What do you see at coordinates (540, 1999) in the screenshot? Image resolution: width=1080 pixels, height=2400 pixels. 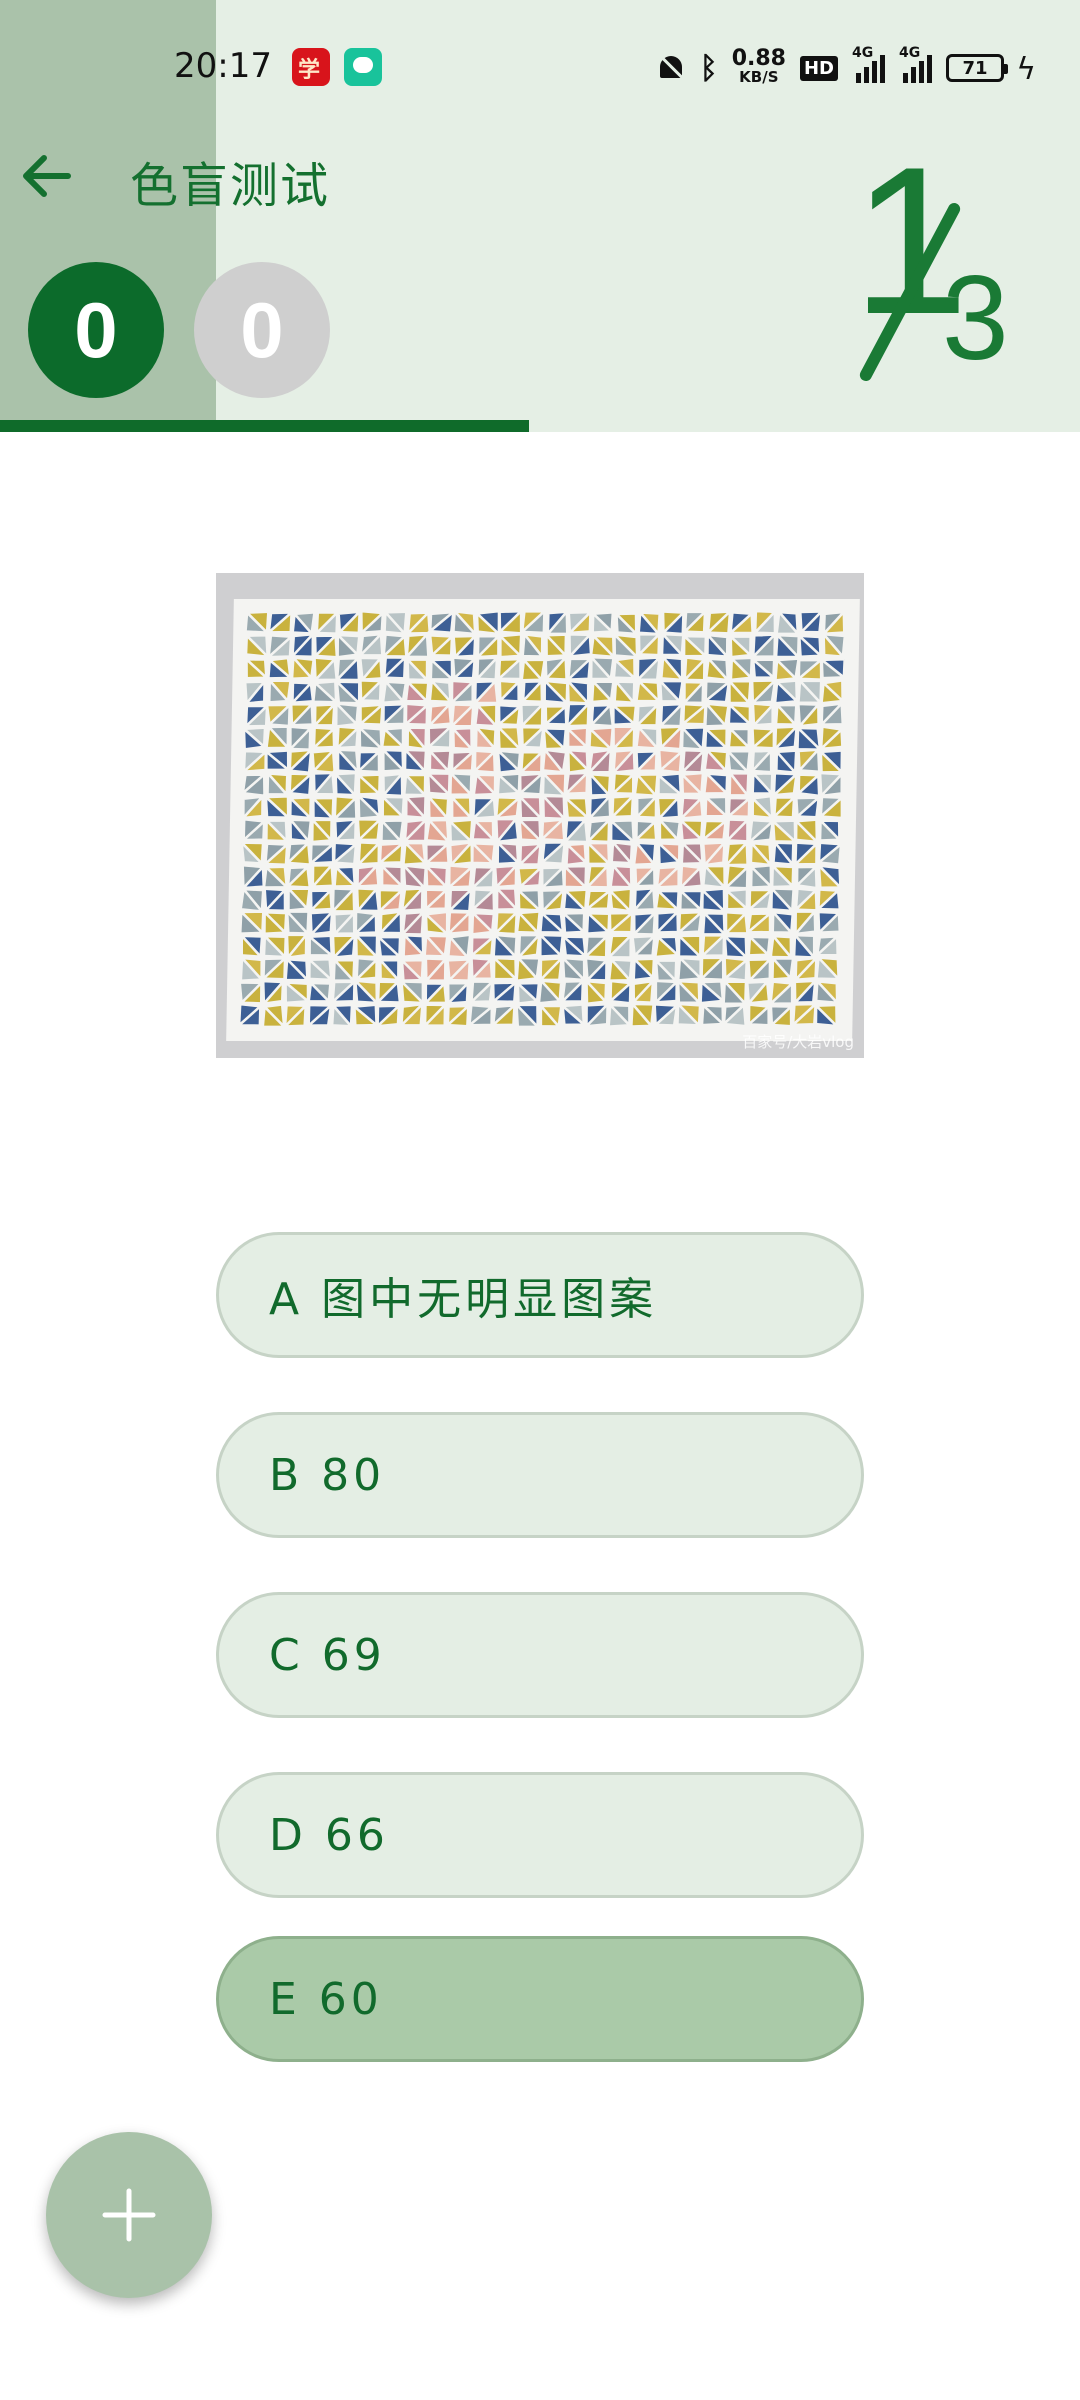 I see `option-e: E 60` at bounding box center [540, 1999].